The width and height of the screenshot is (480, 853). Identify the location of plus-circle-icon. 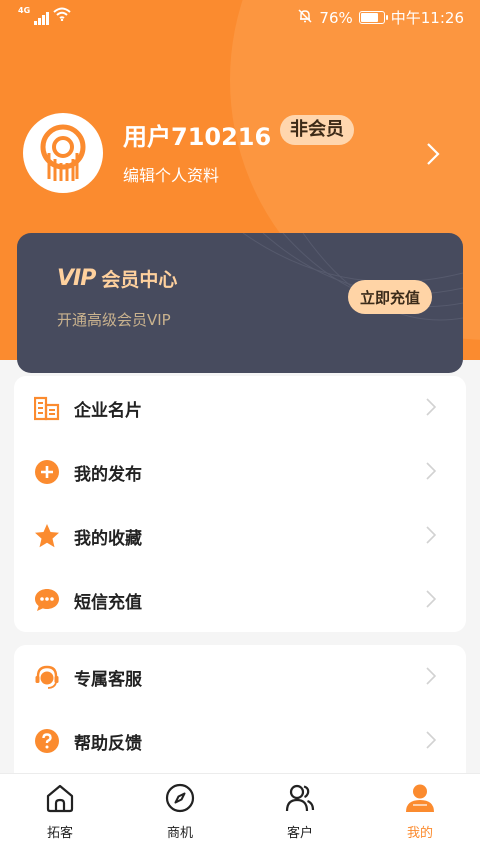
(47, 472).